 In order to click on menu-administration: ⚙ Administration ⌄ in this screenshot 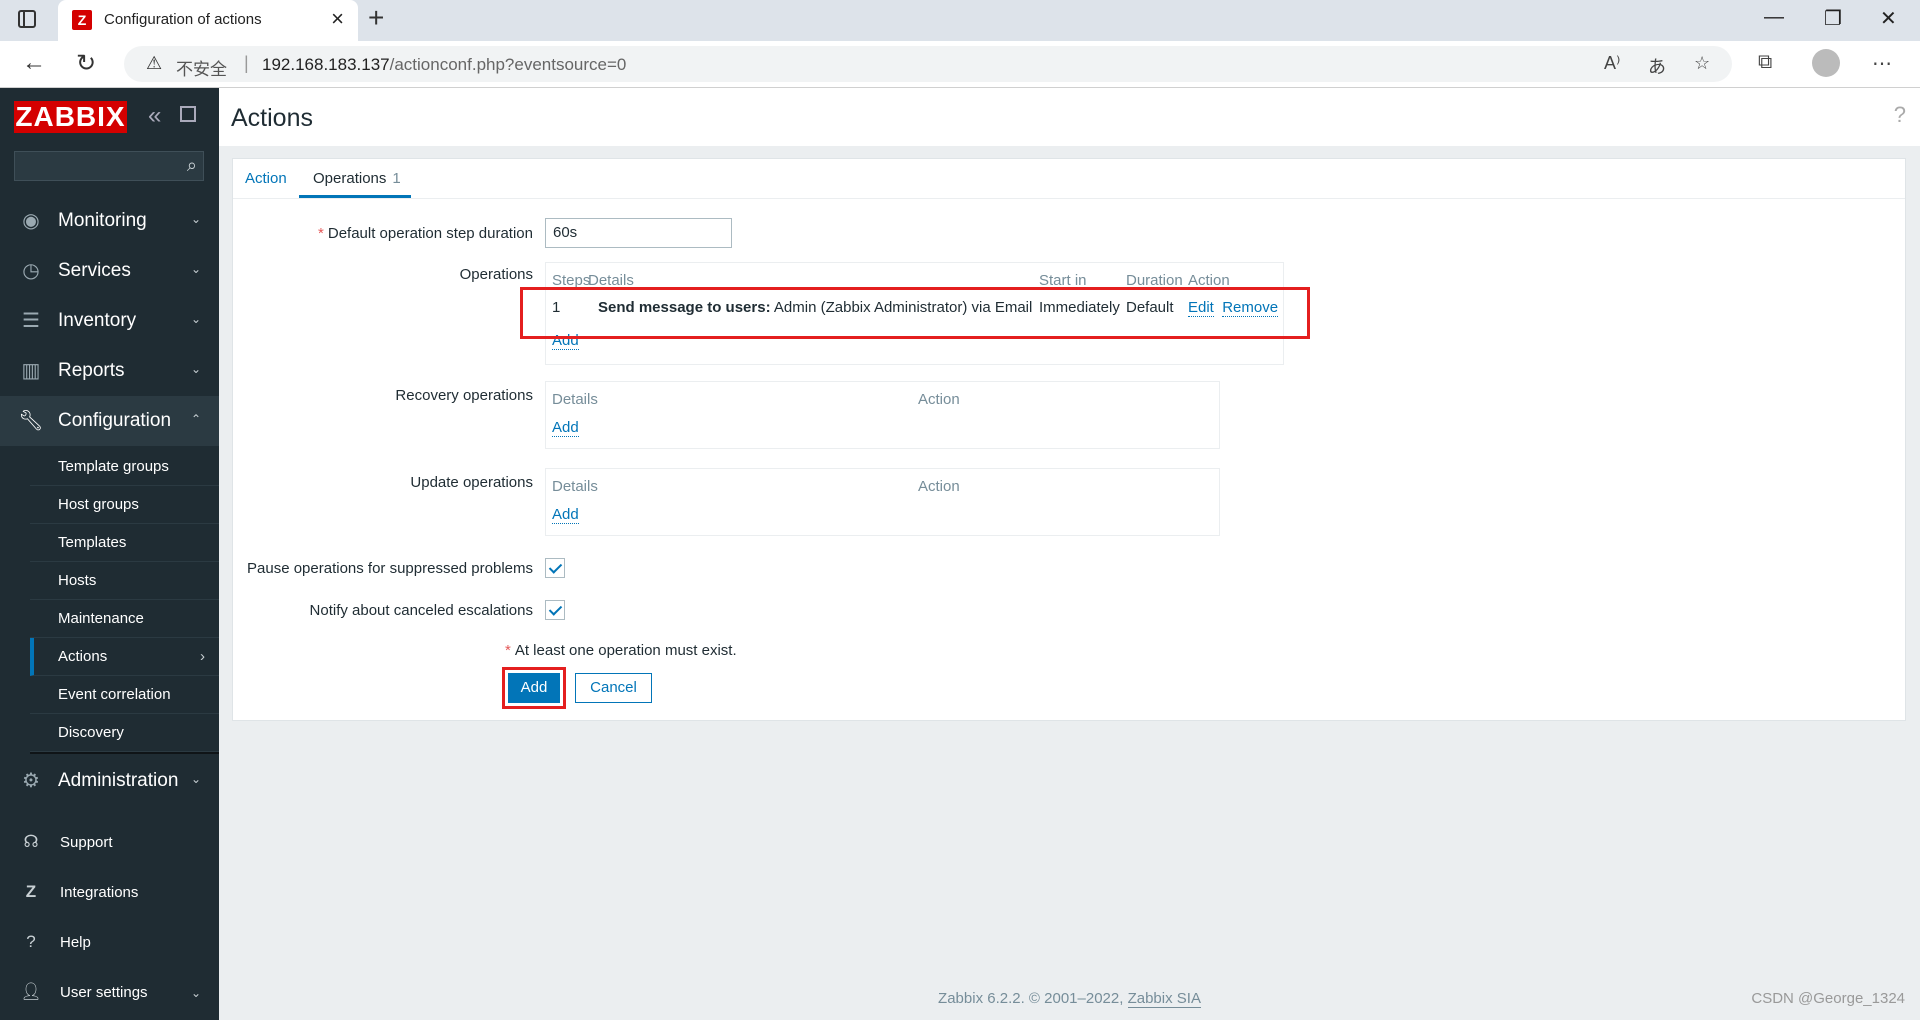, I will do `click(109, 781)`.